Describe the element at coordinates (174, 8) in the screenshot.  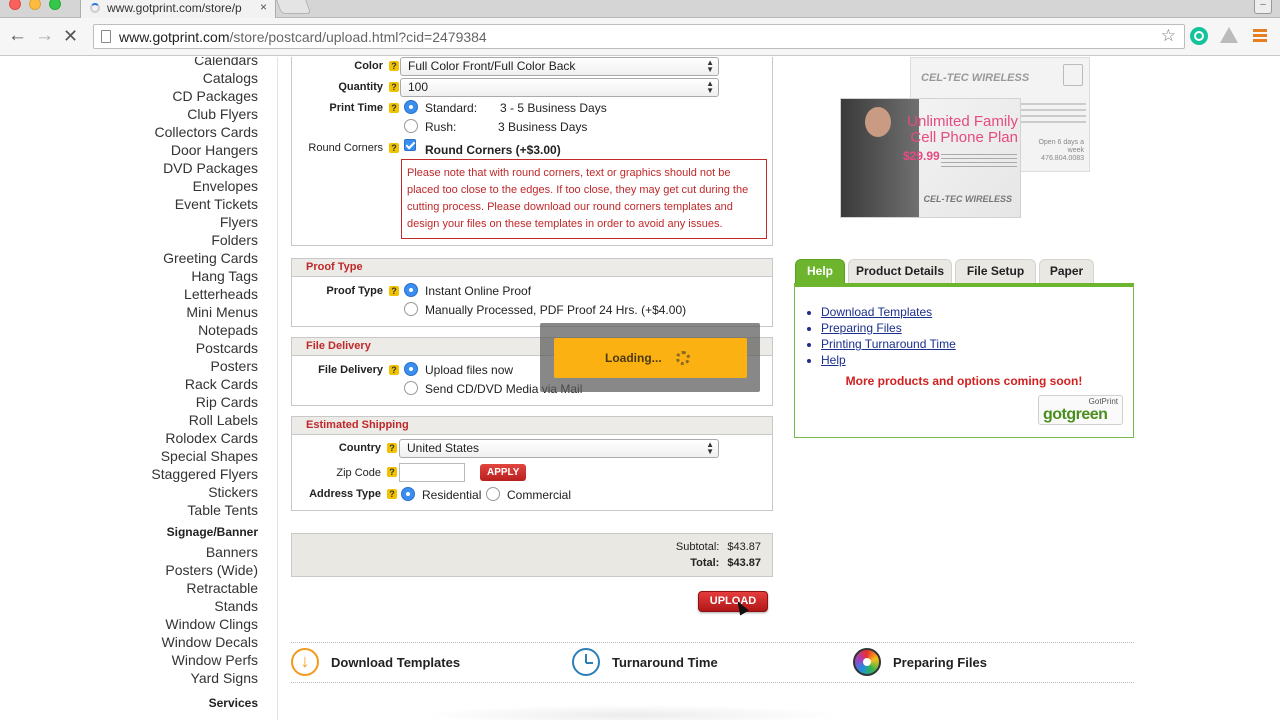
I see `tab-title: www.gotprint.com/store/p` at that location.